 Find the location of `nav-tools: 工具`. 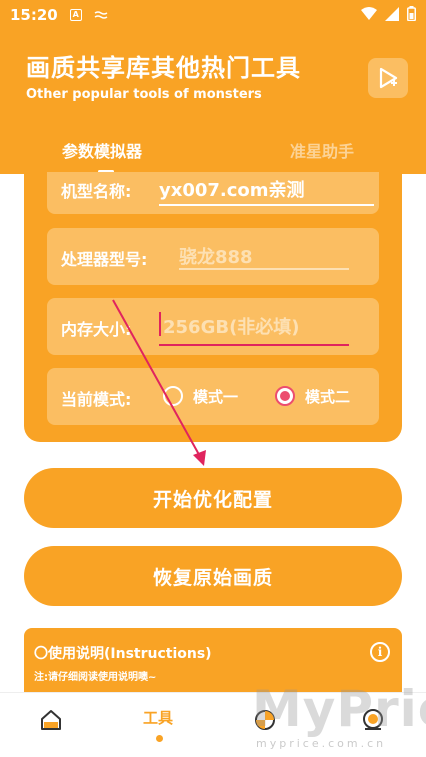

nav-tools: 工具 is located at coordinates (158, 717).